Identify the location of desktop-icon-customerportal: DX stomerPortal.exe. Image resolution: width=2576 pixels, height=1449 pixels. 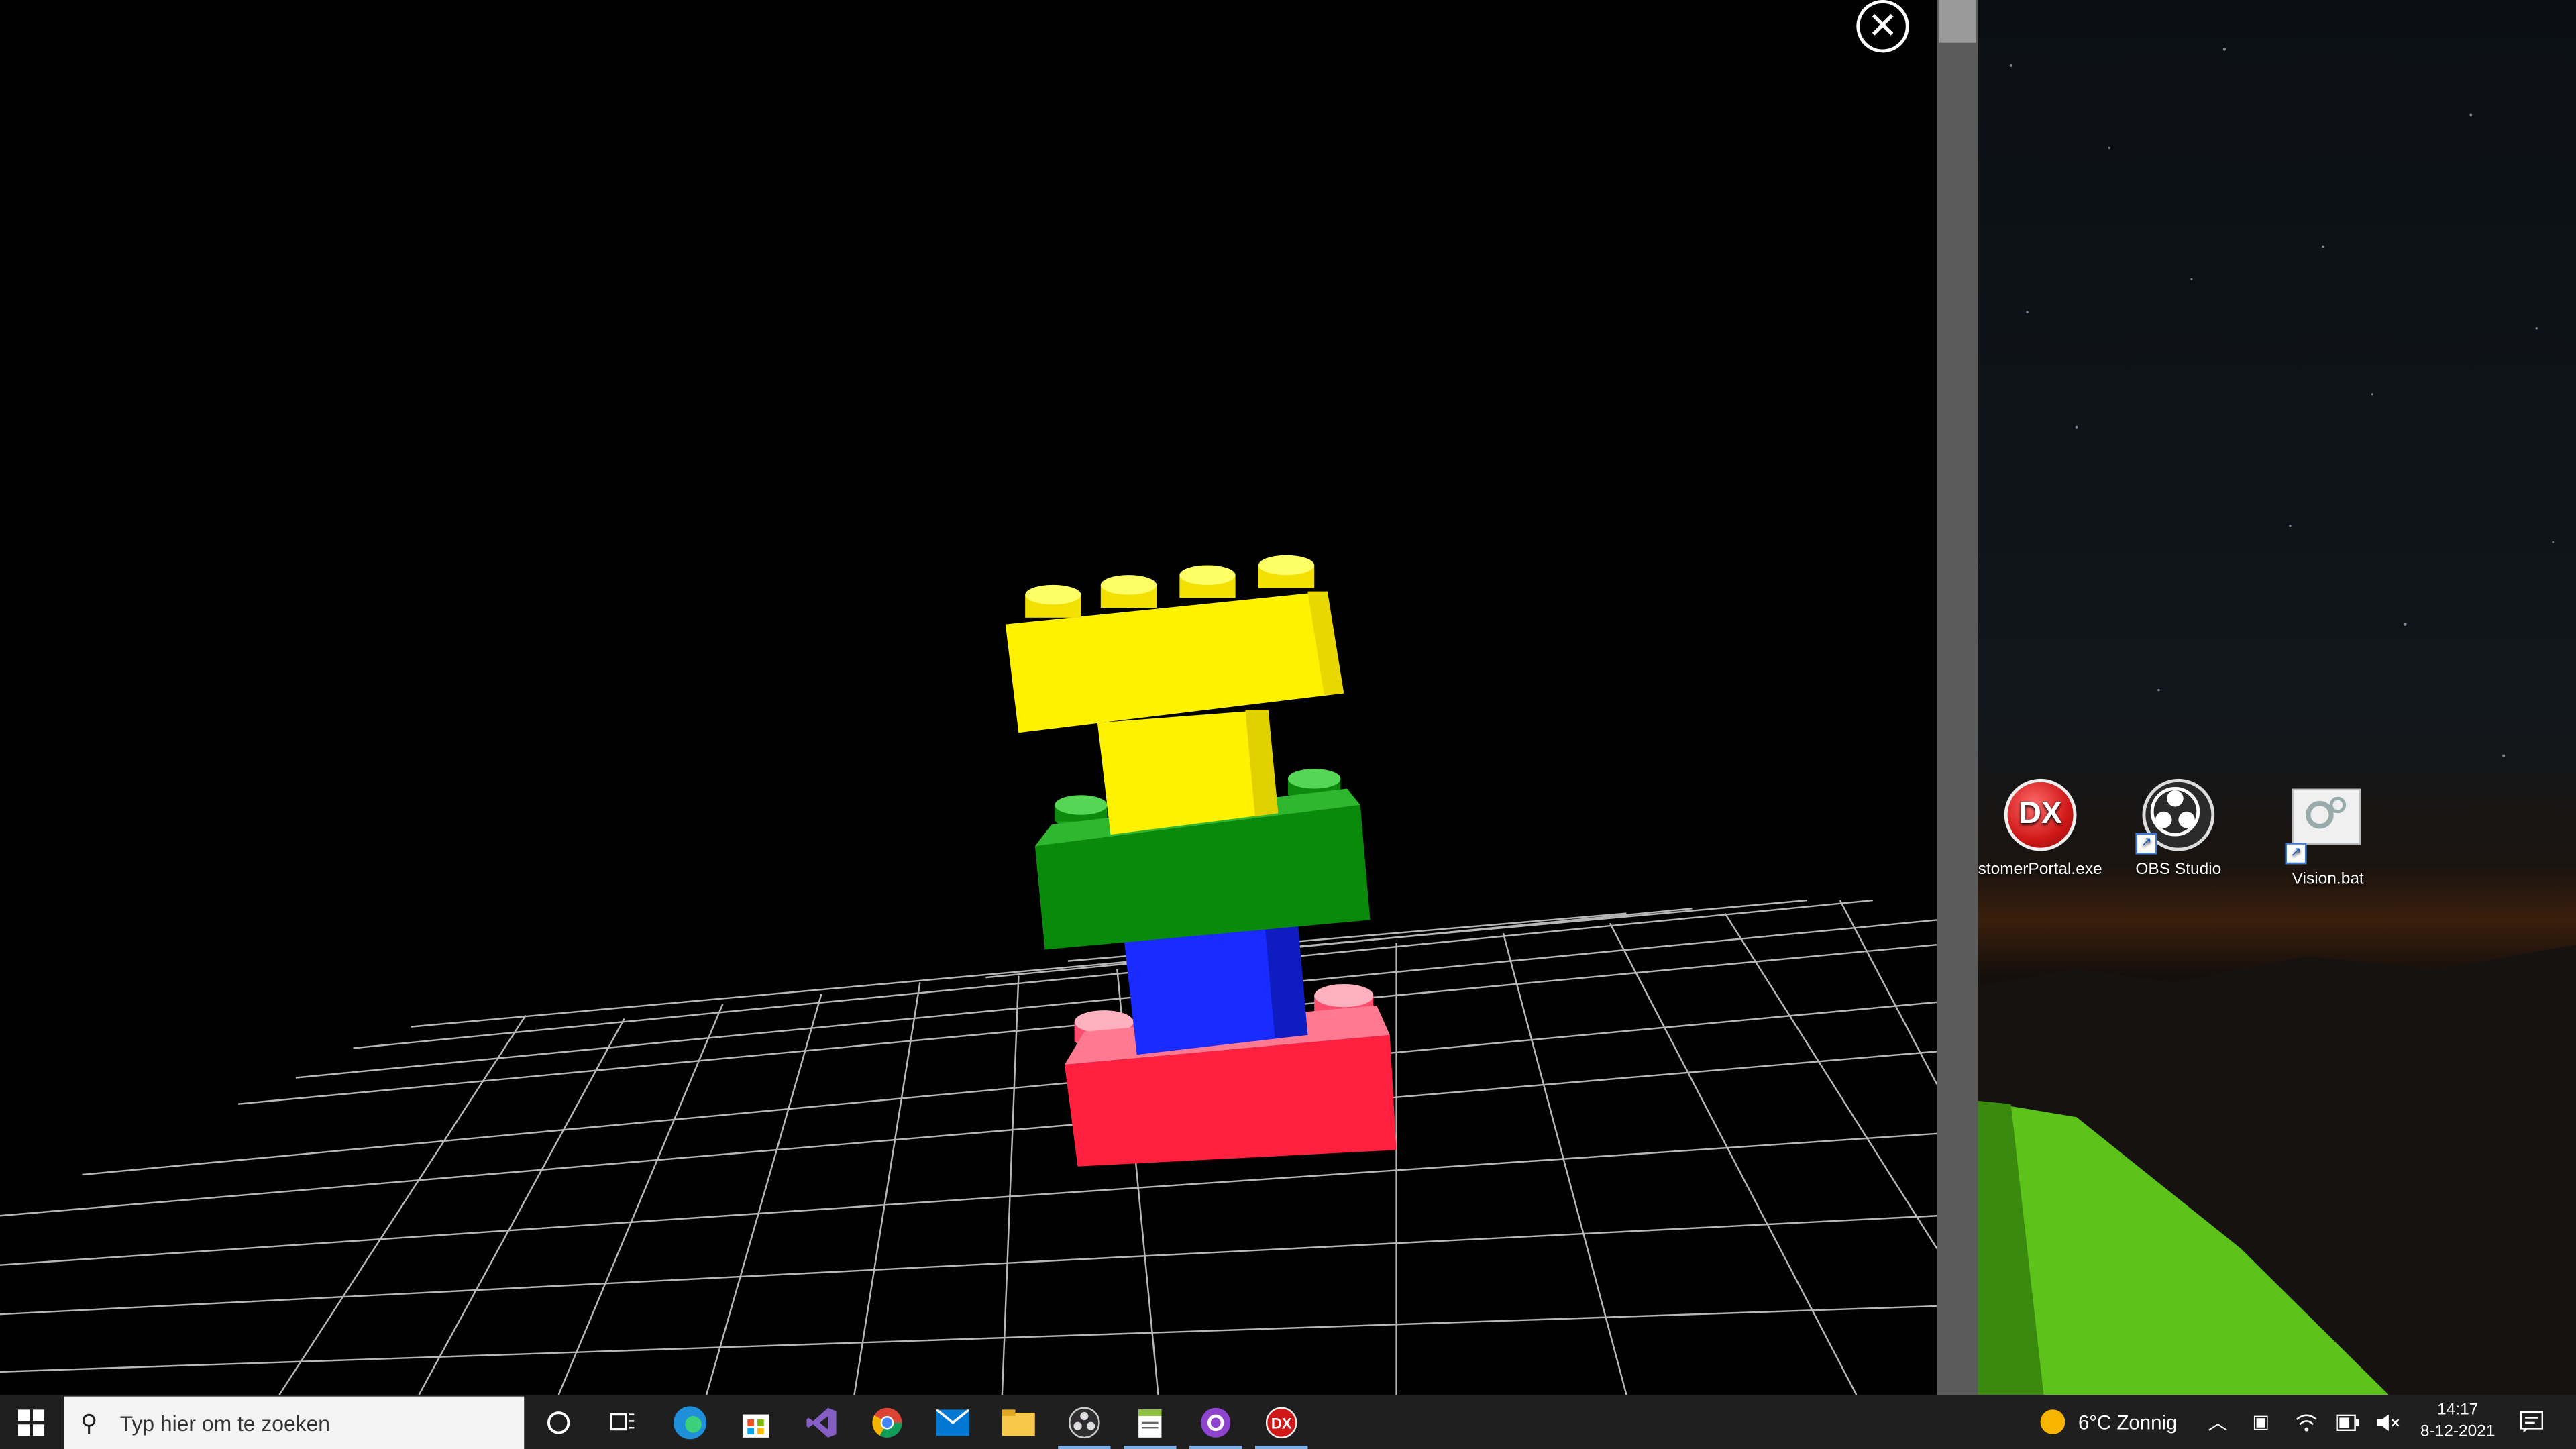
(2040, 828).